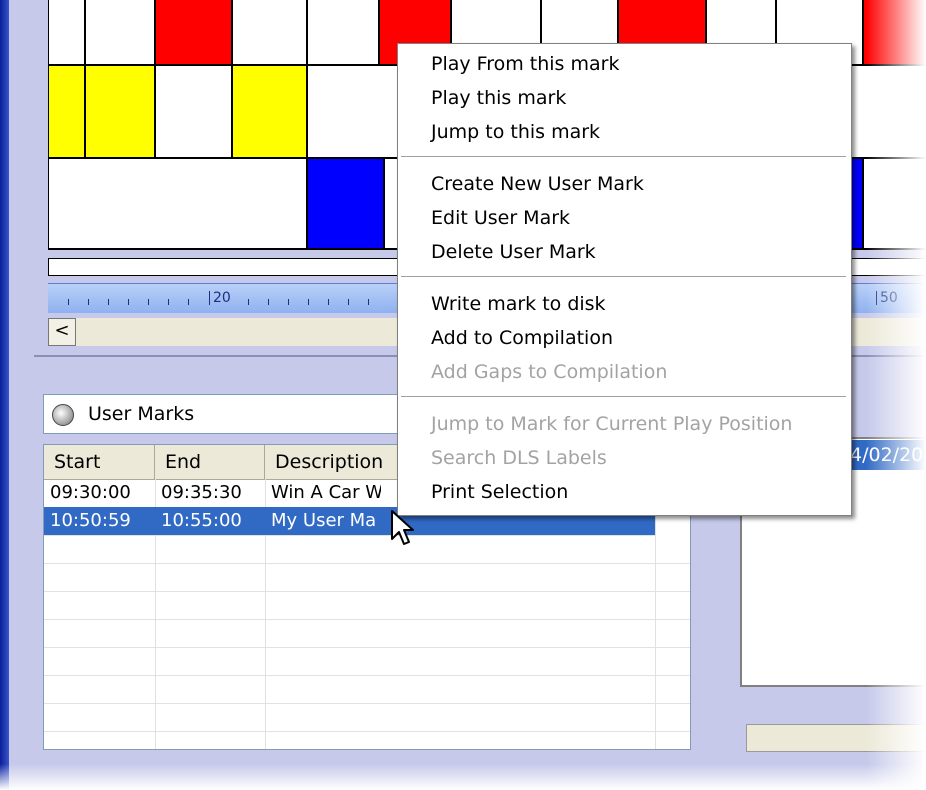  Describe the element at coordinates (624, 218) in the screenshot. I see `menu-item-edit-user-mark: Edit User Mark` at that location.